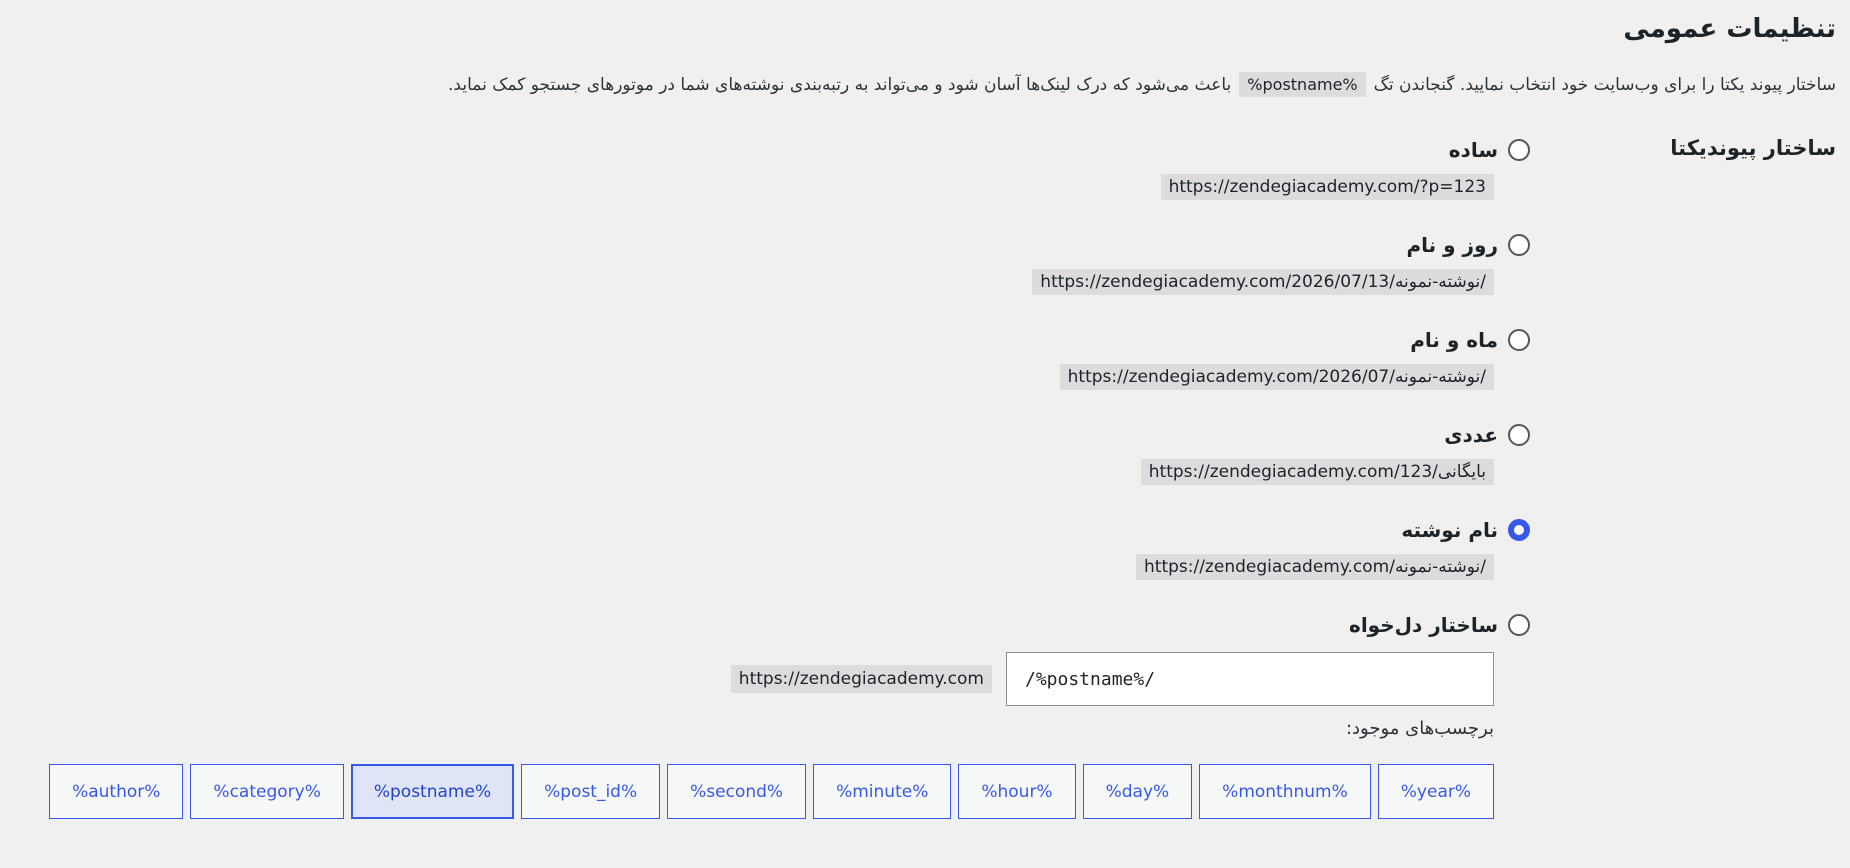  Describe the element at coordinates (1454, 340) in the screenshot. I see `option-label: ماه و نام` at that location.